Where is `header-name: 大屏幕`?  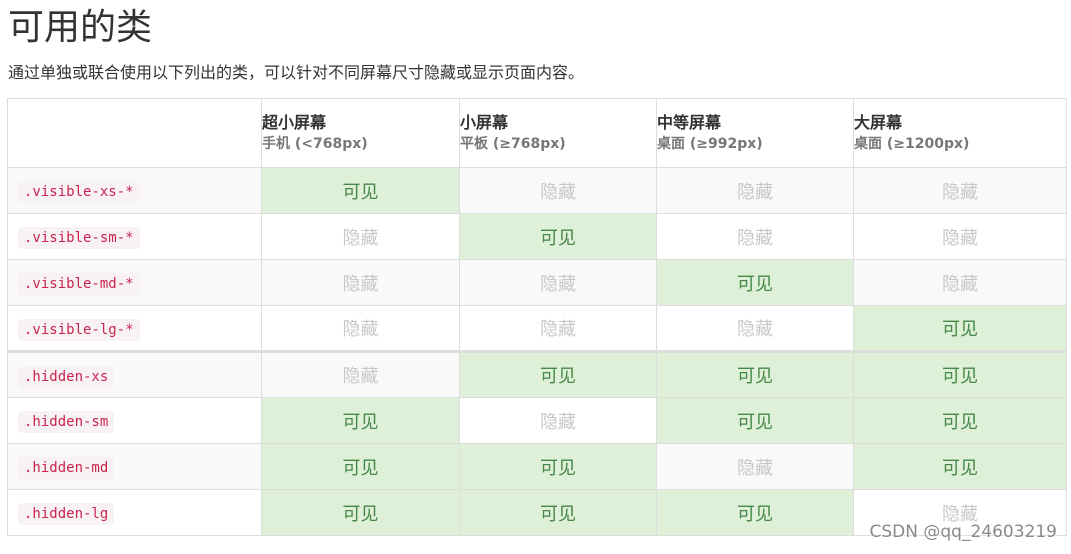
header-name: 大屏幕 is located at coordinates (878, 122).